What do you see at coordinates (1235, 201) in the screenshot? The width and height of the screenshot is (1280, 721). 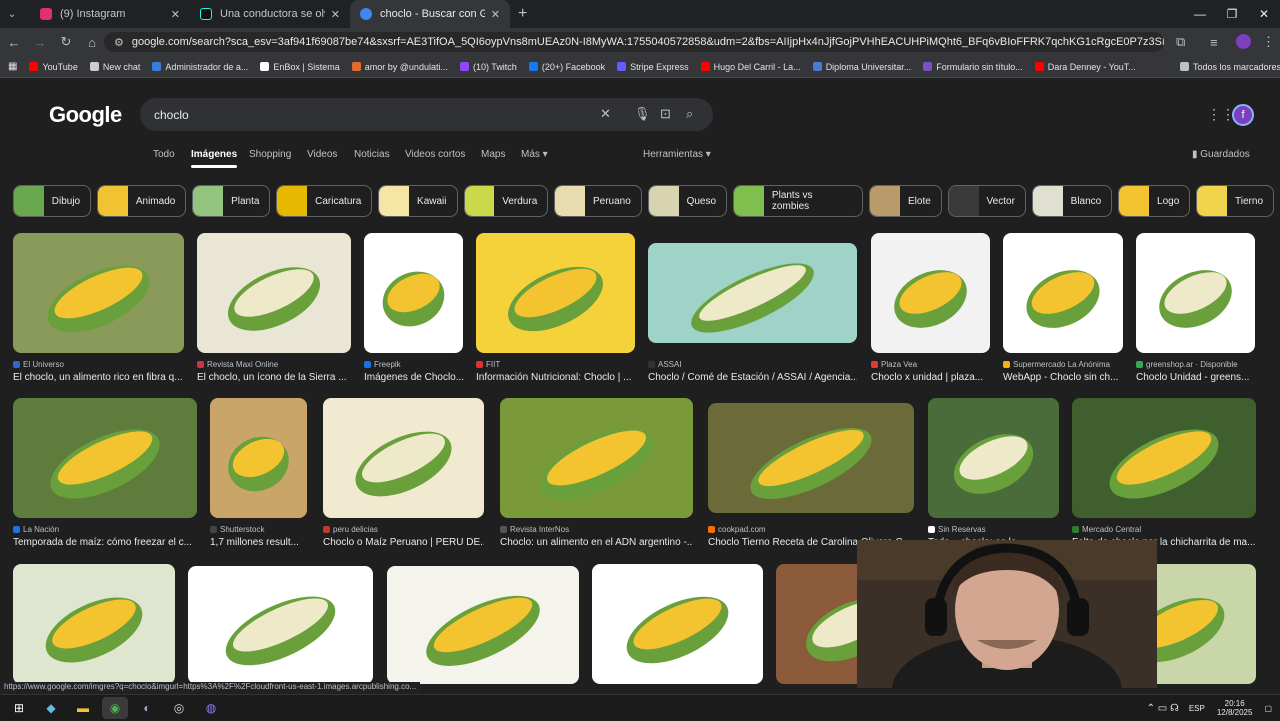 I see `chip-tierno: Tierno` at bounding box center [1235, 201].